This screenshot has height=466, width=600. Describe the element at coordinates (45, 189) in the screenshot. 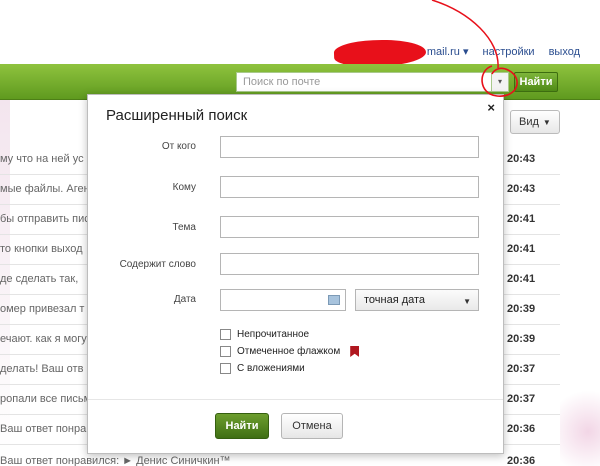

I see `message-subject: мые файлы. Аген` at that location.